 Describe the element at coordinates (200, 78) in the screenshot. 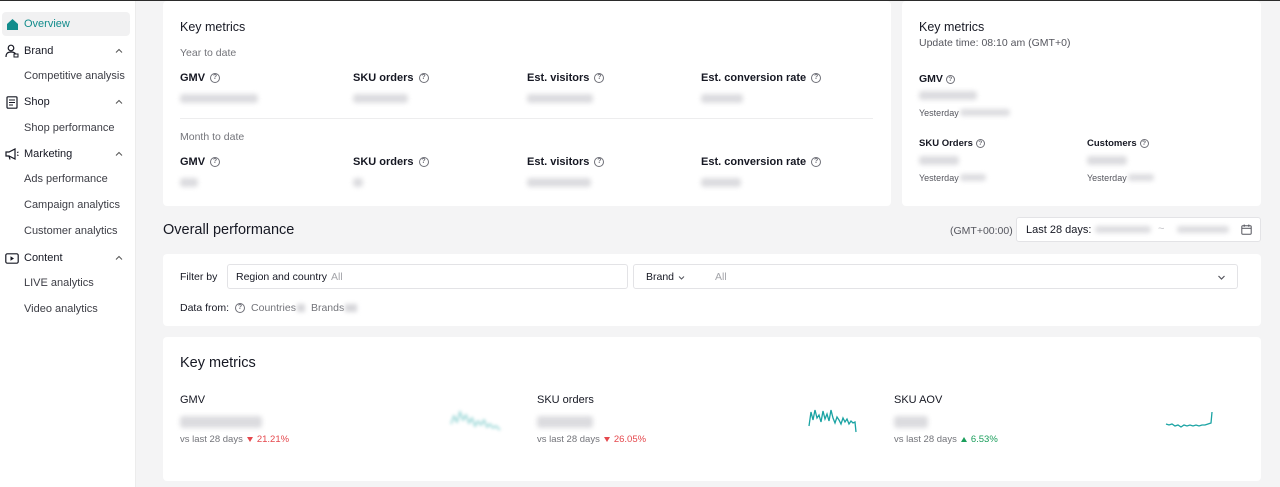

I see `ytd-gmv-label: GMV?` at that location.